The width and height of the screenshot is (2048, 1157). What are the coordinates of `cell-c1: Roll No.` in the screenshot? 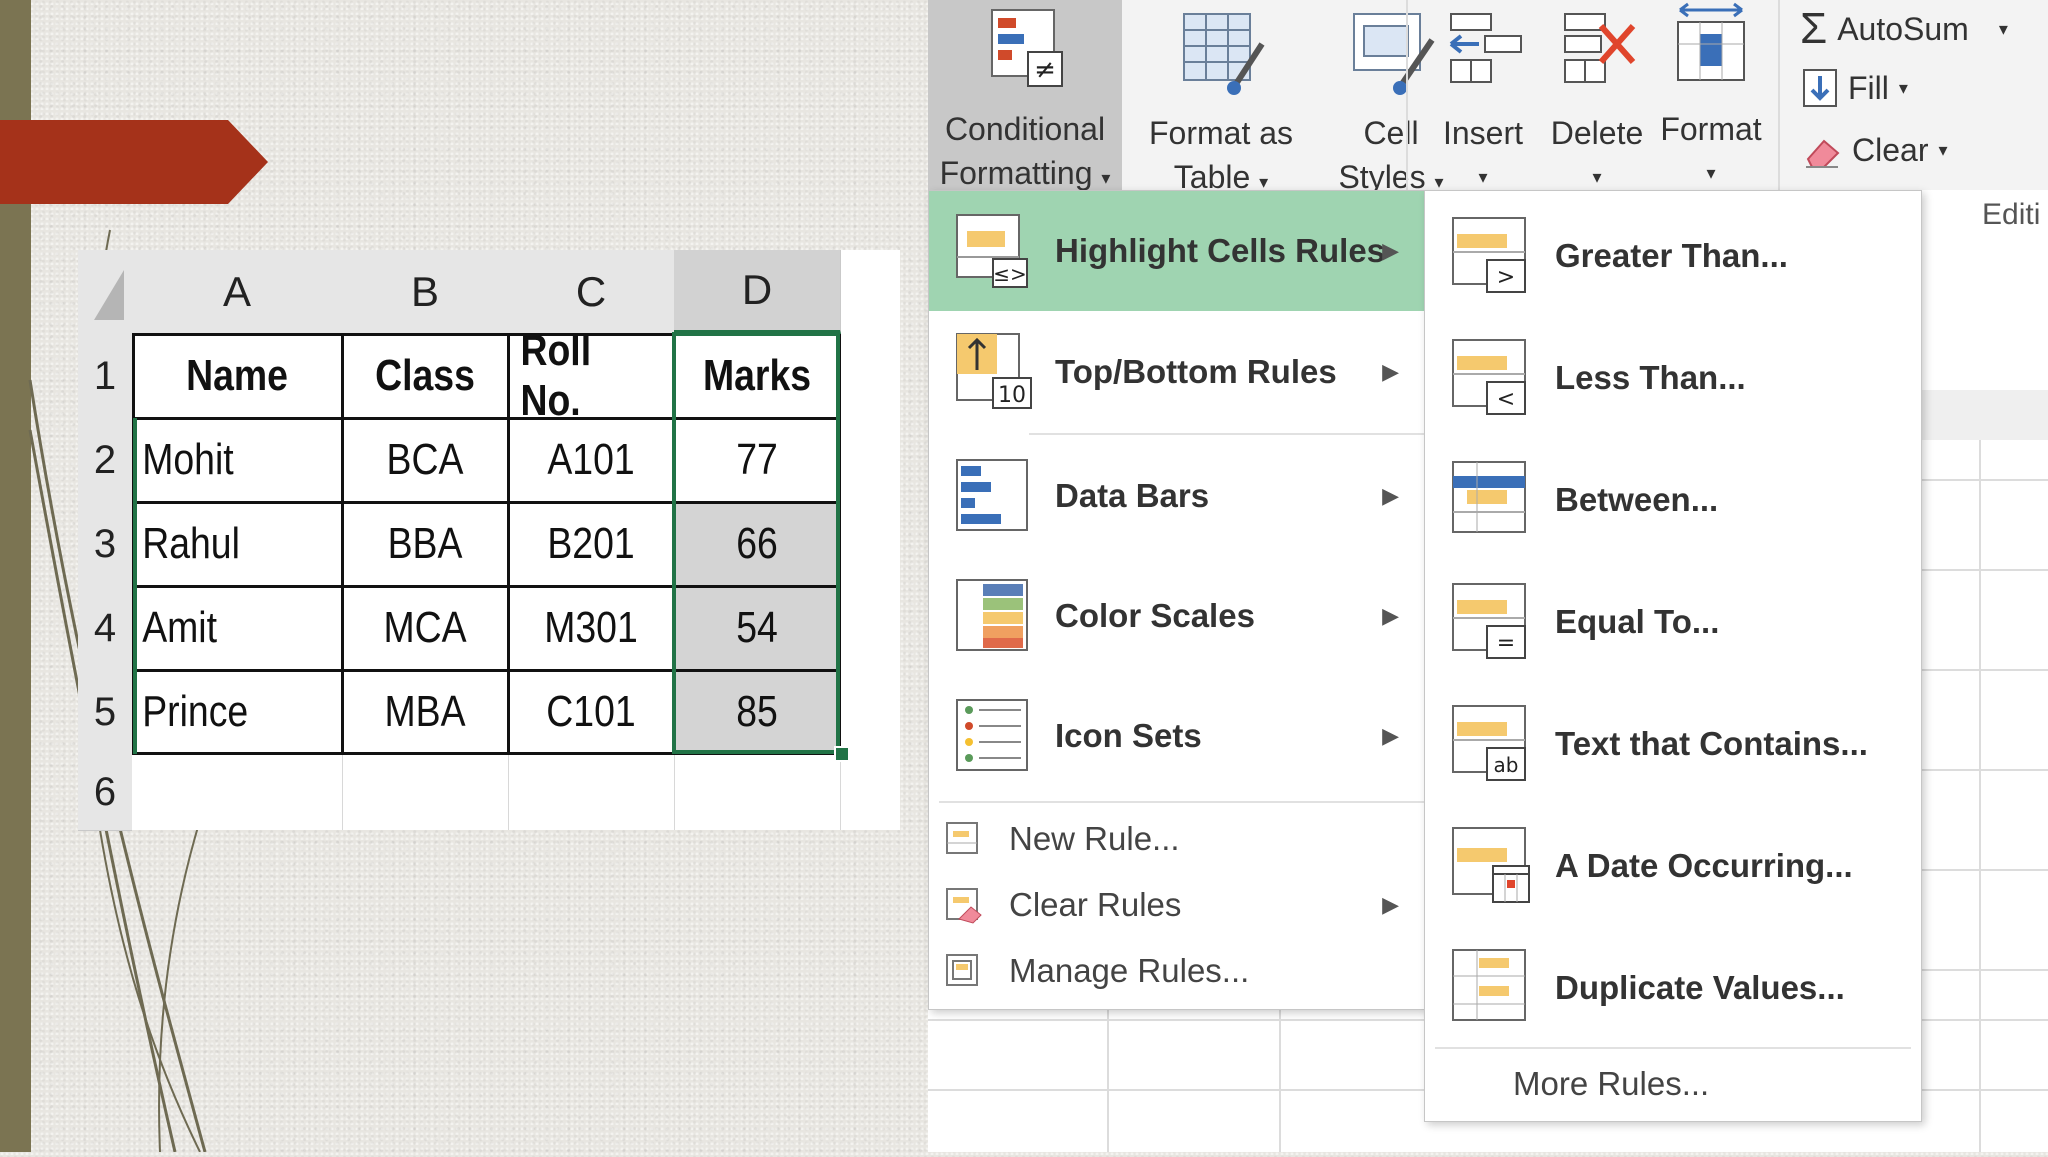 It's located at (590, 375).